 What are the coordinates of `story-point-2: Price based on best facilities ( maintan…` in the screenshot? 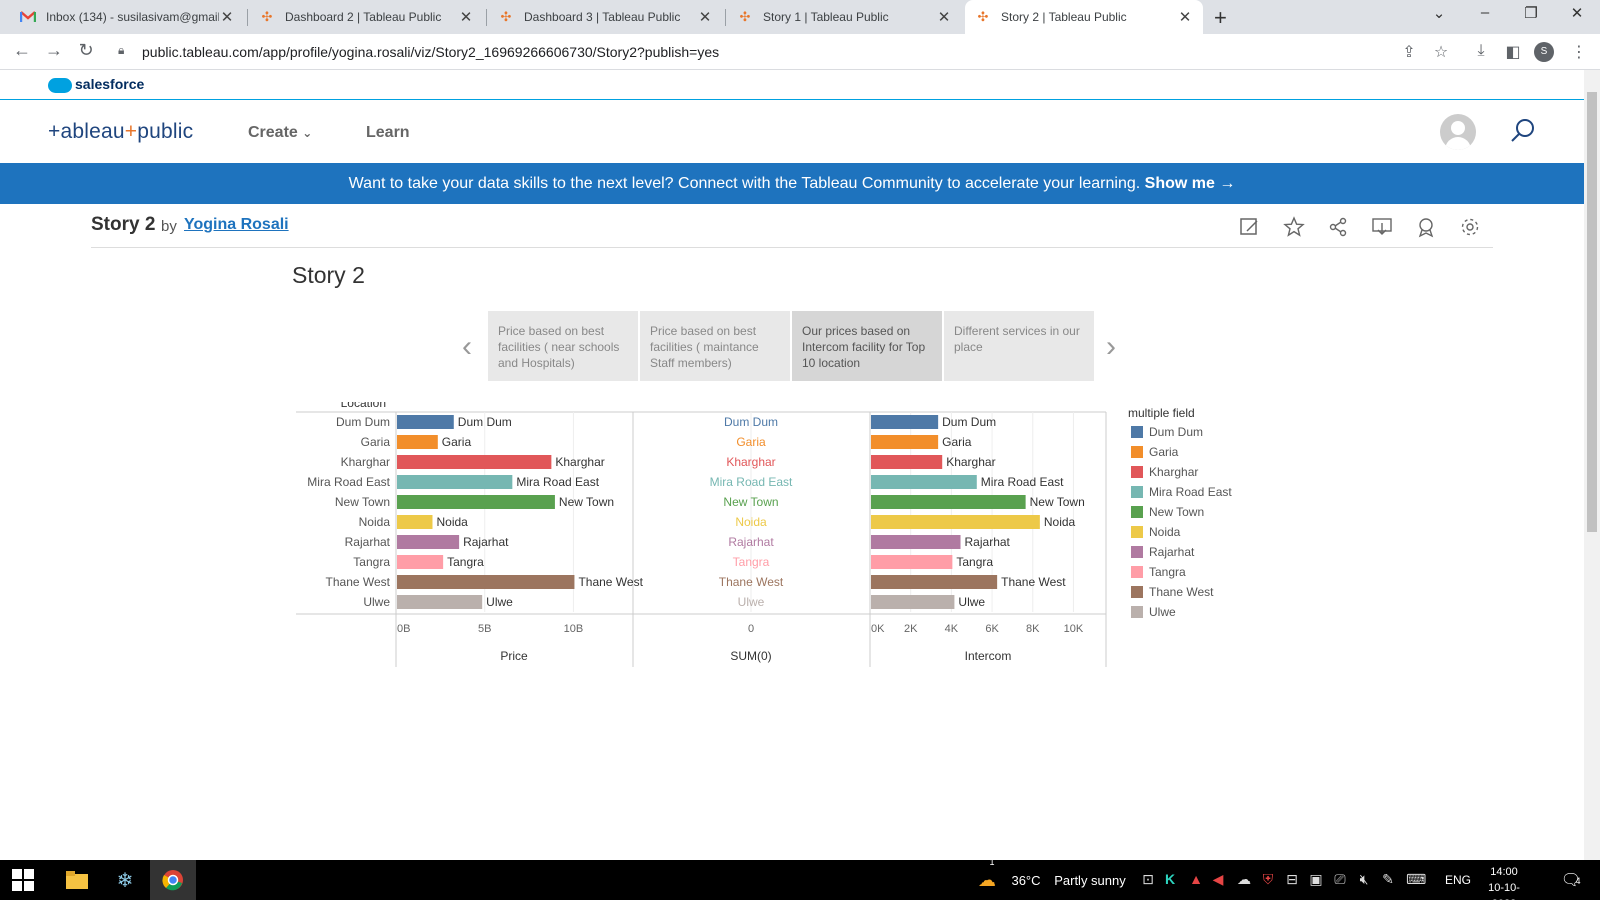 It's located at (715, 346).